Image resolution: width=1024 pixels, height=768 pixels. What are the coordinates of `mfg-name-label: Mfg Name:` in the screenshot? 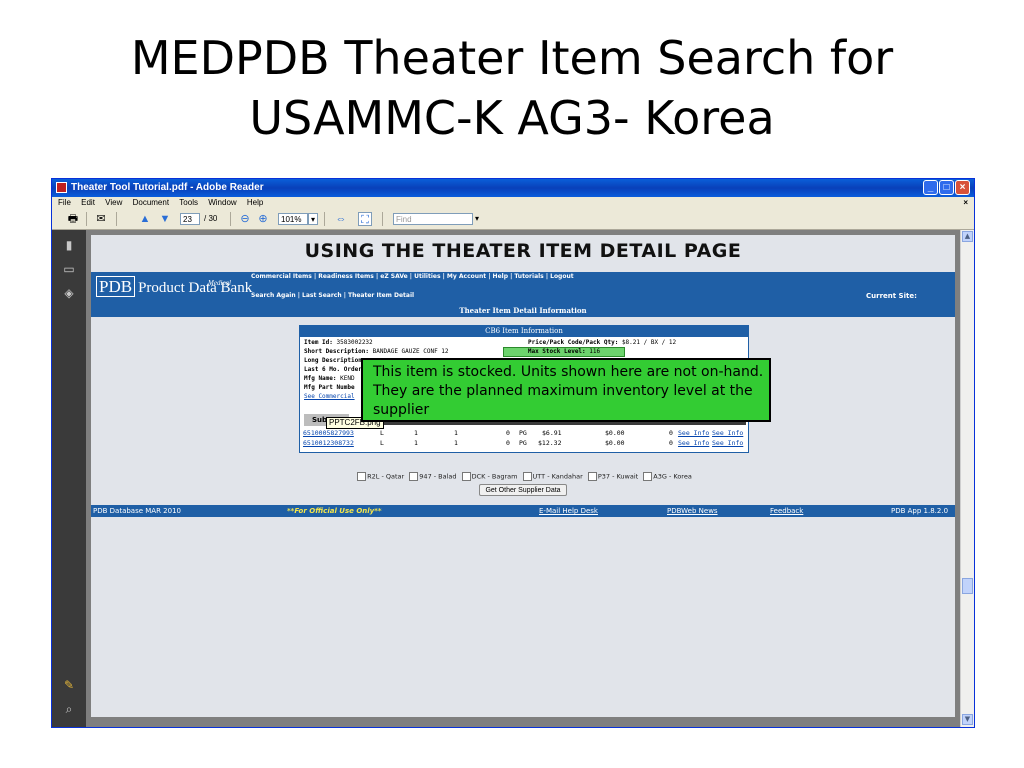 It's located at (320, 378).